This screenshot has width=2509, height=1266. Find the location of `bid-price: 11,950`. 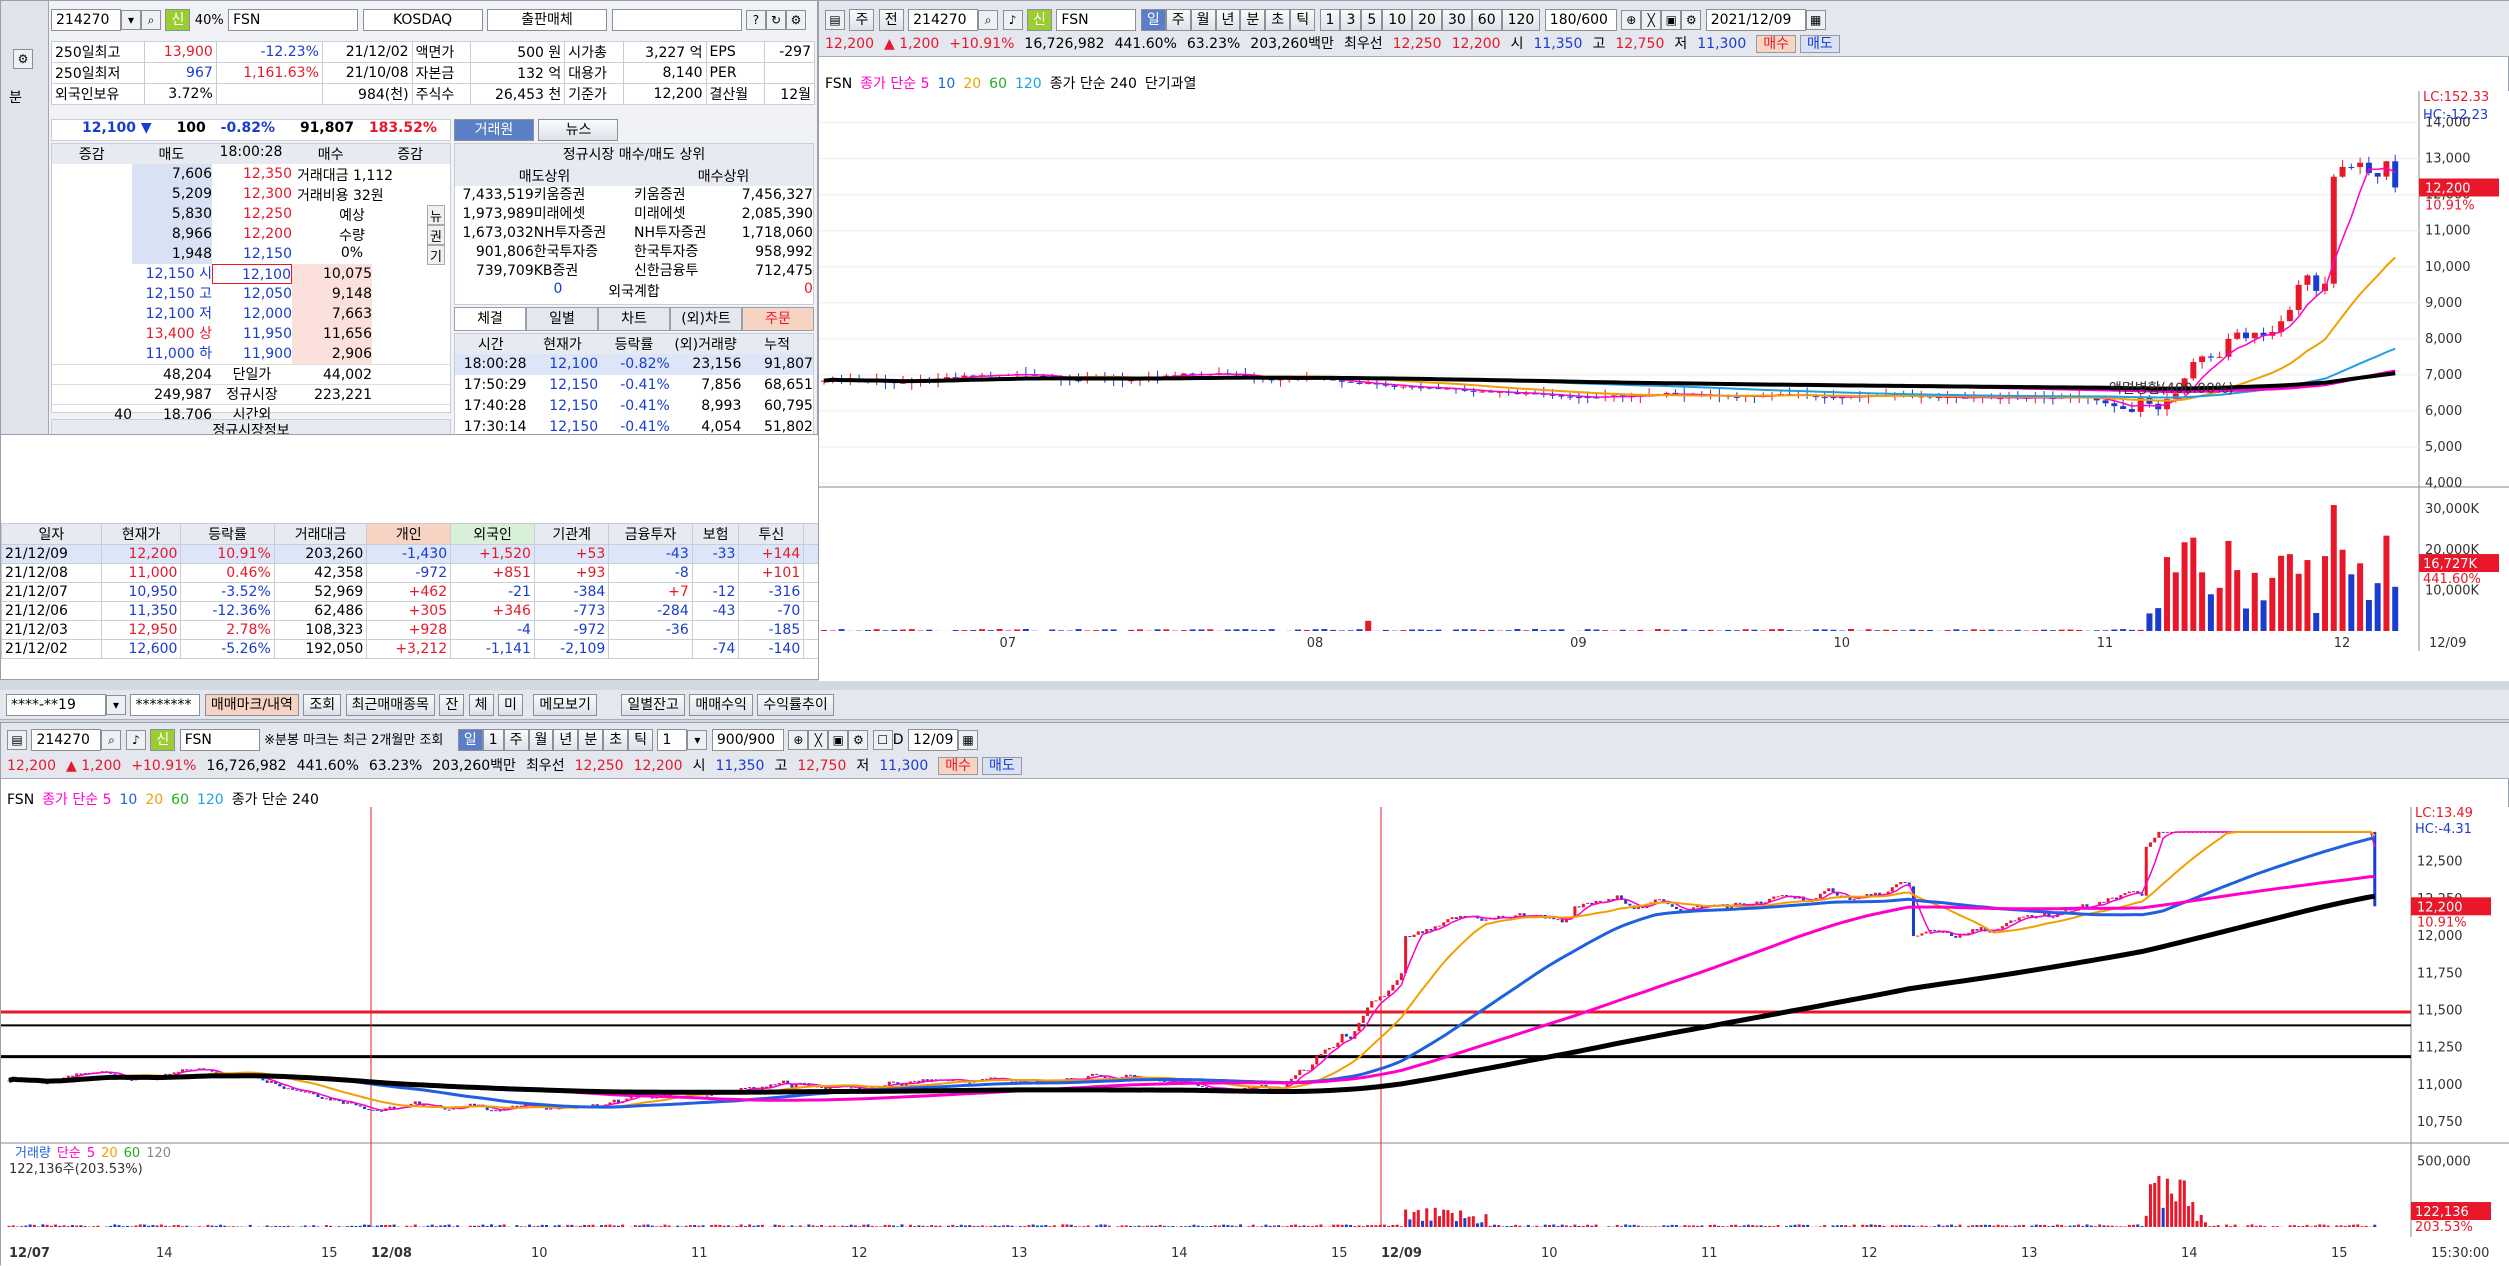

bid-price: 11,950 is located at coordinates (252, 334).